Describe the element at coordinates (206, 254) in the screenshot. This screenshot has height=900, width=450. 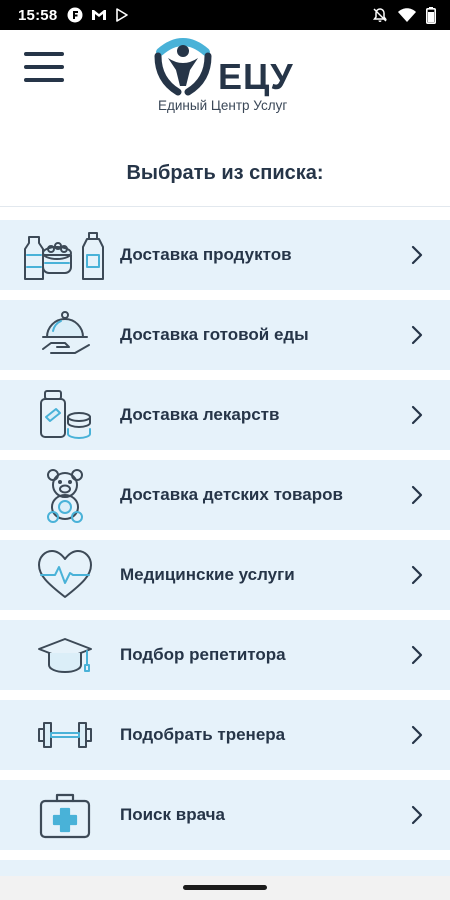
I see `service-label: Доставка продуктов` at that location.